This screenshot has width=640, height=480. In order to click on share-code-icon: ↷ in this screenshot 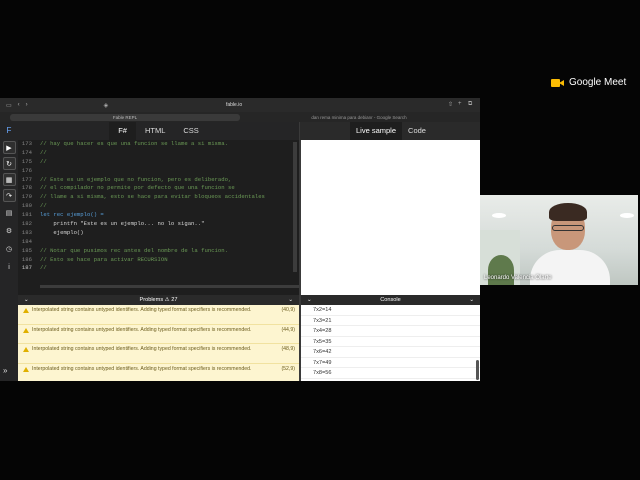, I will do `click(9, 195)`.